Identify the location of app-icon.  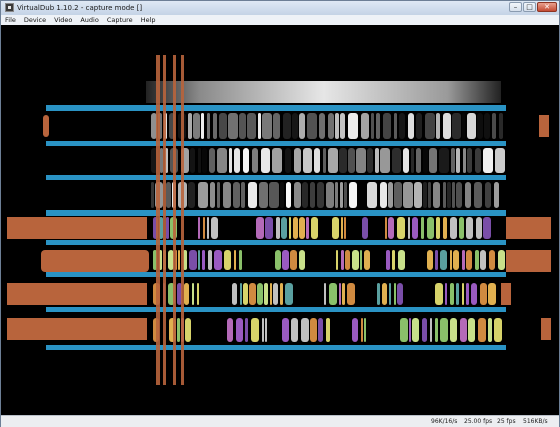
(9, 7).